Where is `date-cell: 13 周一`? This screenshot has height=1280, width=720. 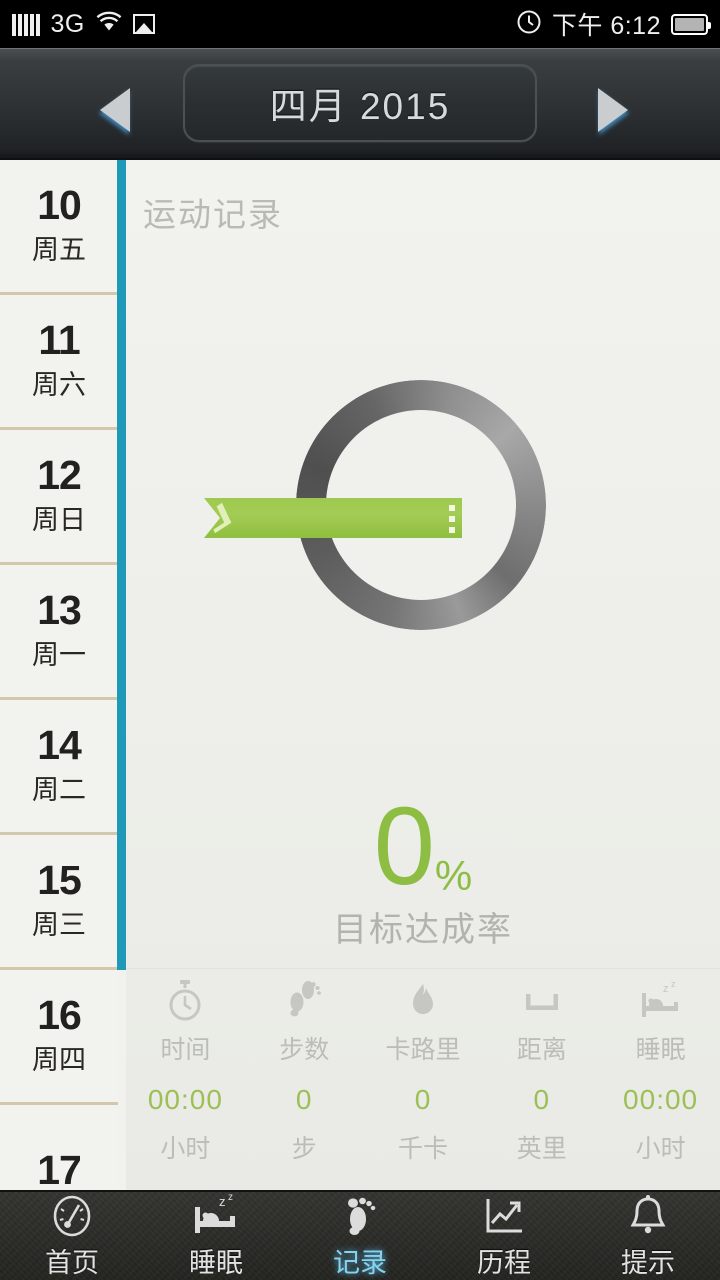 date-cell: 13 周一 is located at coordinates (59, 632).